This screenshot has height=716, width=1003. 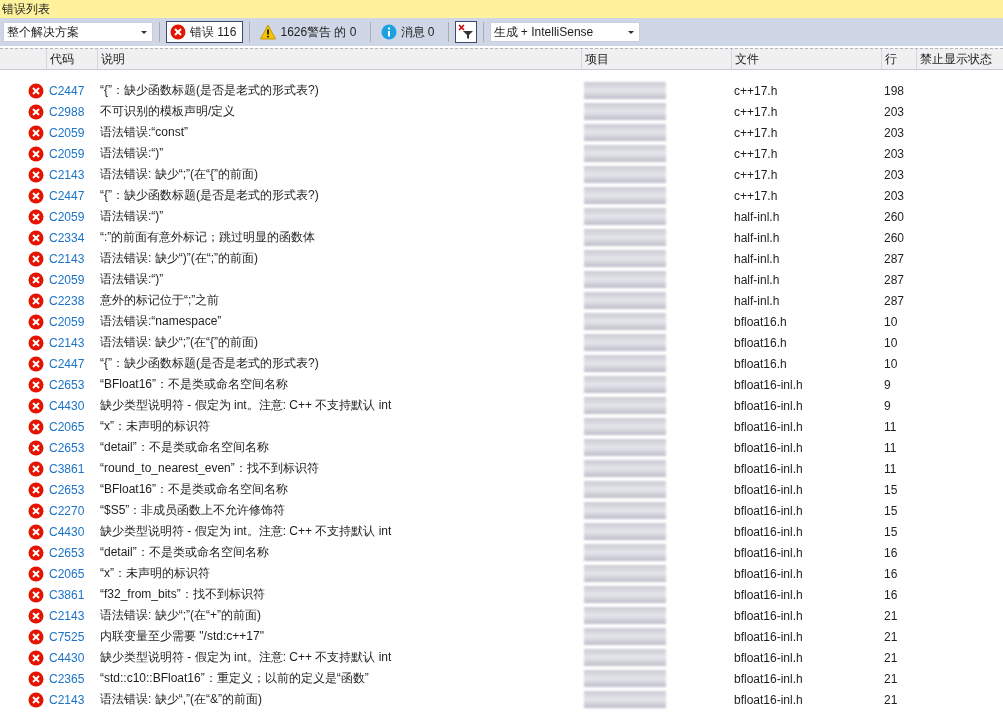 What do you see at coordinates (155, 573) in the screenshot?
I see `description-cell: “x”：未声明的标识符` at bounding box center [155, 573].